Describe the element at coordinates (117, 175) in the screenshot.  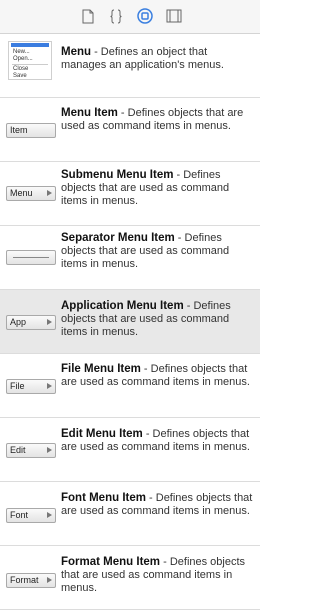
I see `item-title: Submenu Menu Item` at that location.